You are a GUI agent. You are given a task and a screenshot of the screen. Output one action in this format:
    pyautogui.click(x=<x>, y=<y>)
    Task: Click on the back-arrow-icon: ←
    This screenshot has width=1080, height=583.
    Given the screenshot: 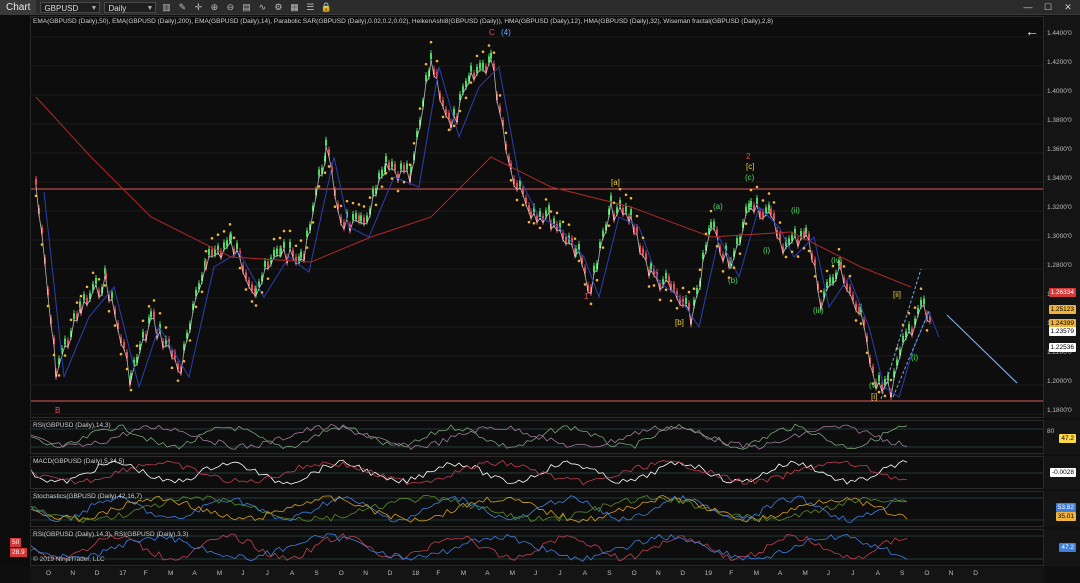 What is the action you would take?
    pyautogui.click(x=1032, y=31)
    